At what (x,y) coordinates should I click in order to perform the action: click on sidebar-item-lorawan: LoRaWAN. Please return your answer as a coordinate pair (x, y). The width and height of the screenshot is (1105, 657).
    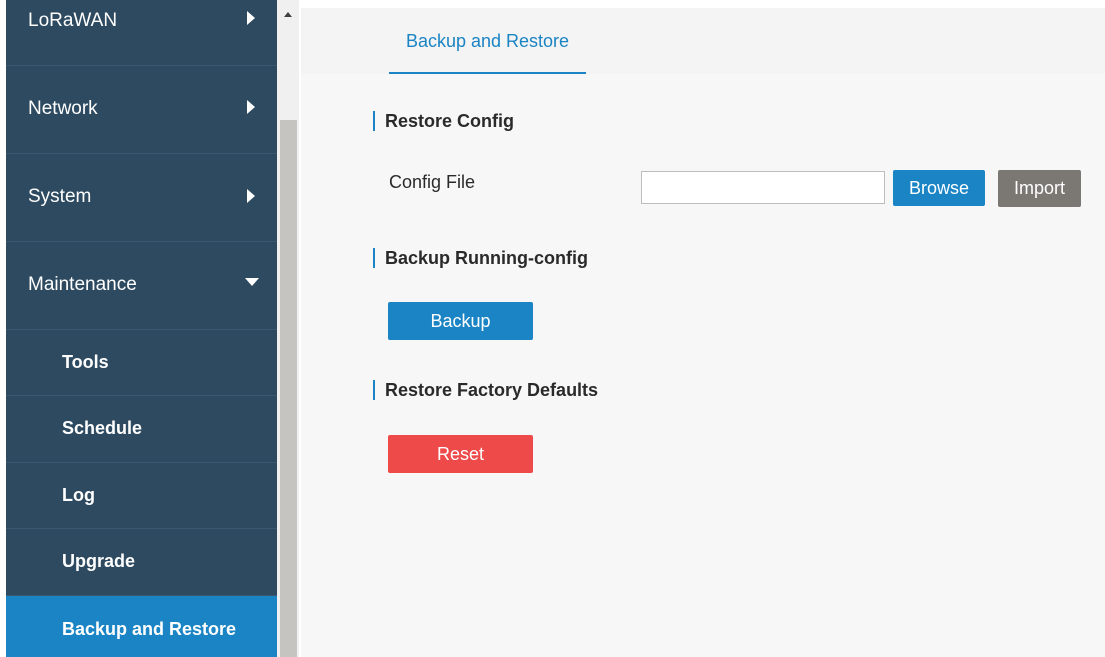
    Looking at the image, I should click on (141, 33).